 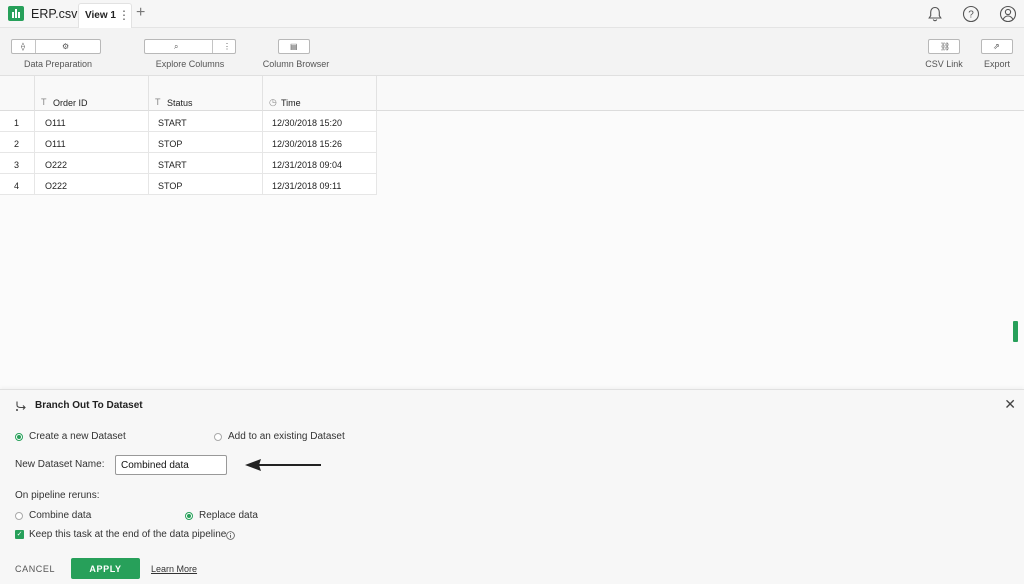 I want to click on link-icon: ⛓, so click(x=945, y=46).